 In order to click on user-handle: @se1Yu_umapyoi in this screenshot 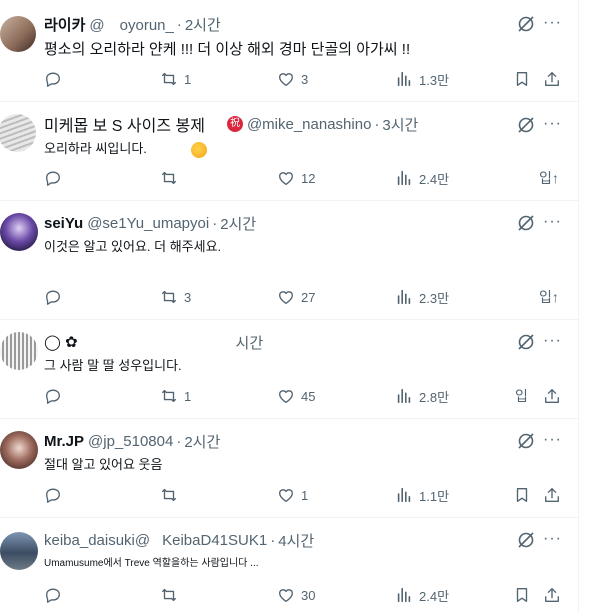, I will do `click(148, 223)`.